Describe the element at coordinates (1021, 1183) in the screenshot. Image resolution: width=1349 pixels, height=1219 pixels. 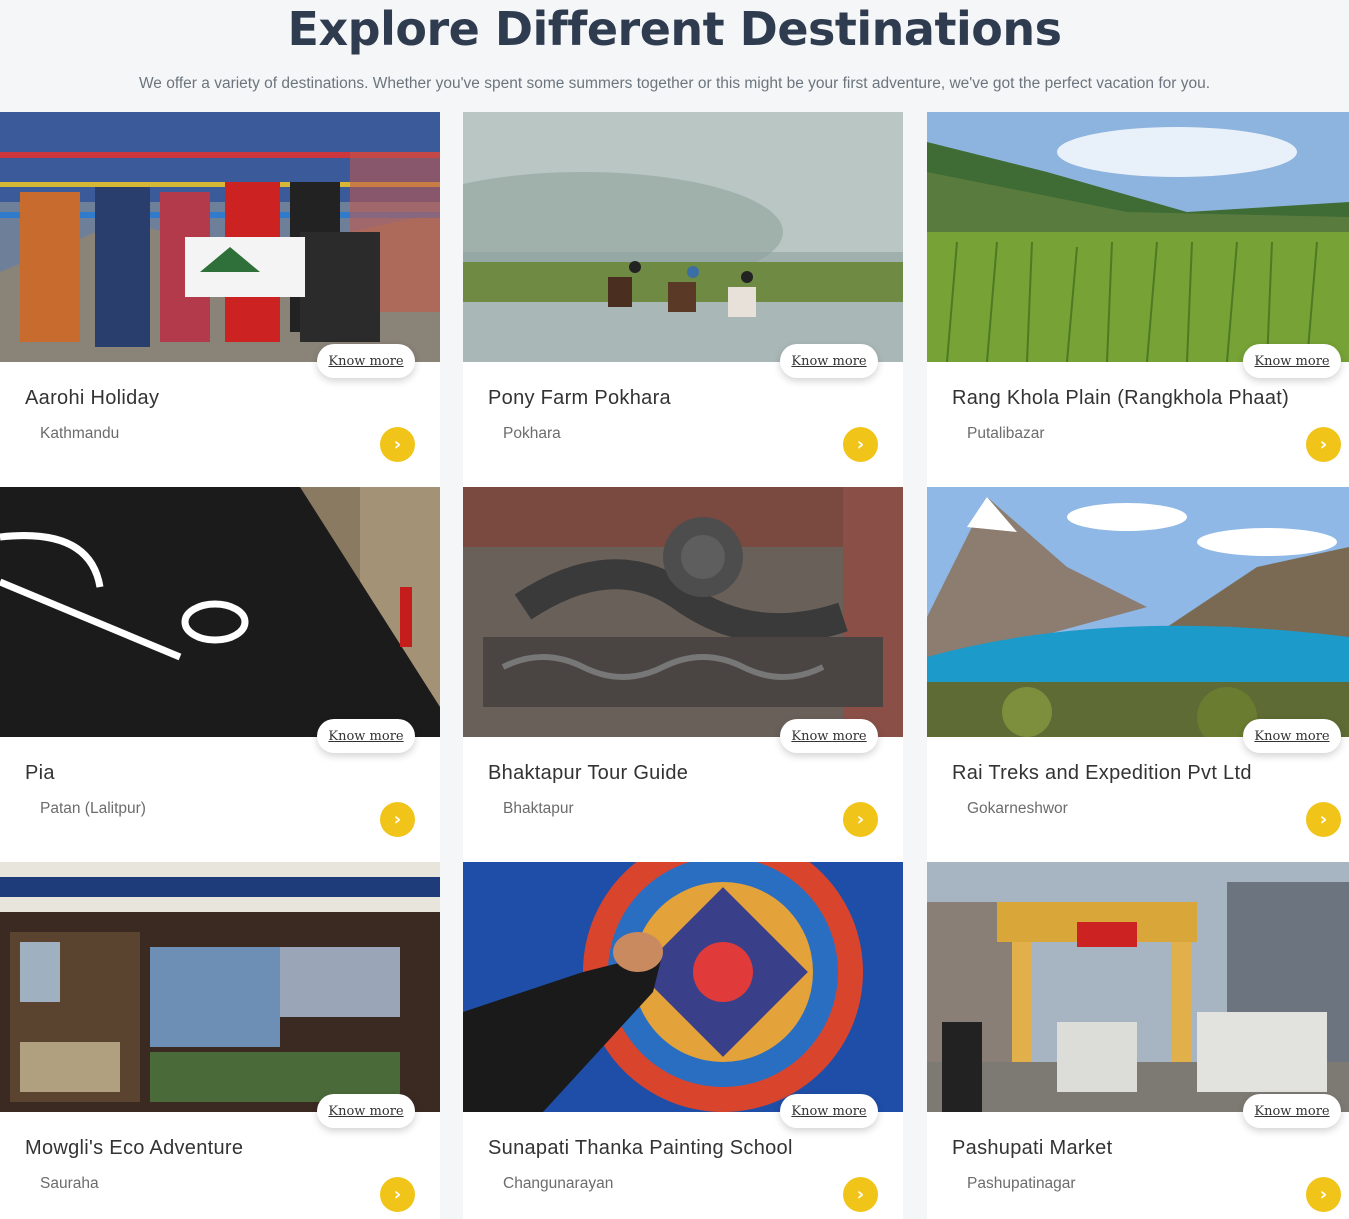
I see `destination-location: Pashupatinagar` at that location.